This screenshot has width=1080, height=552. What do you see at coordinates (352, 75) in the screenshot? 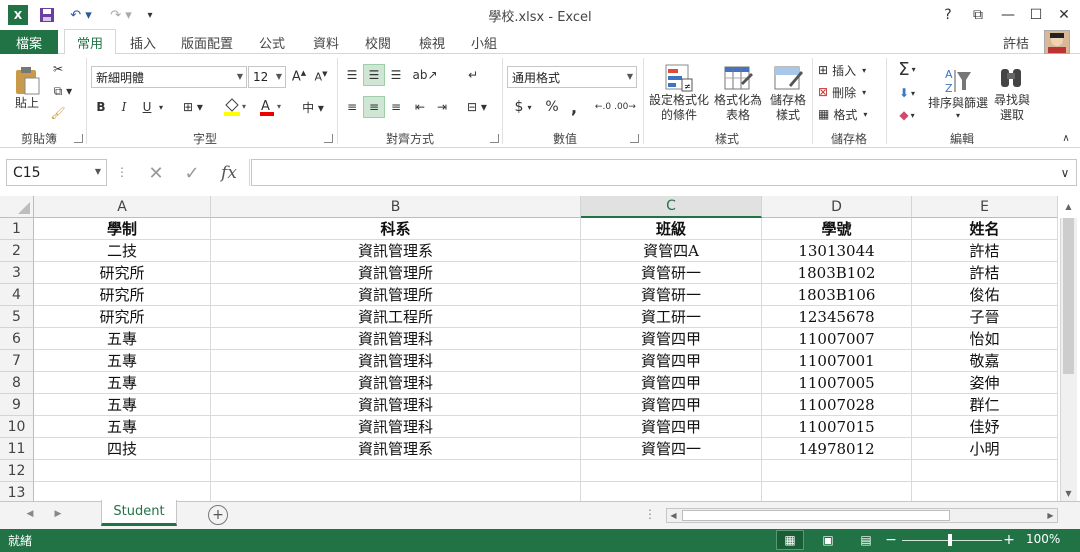
I see `top-align-button: ☰` at bounding box center [352, 75].